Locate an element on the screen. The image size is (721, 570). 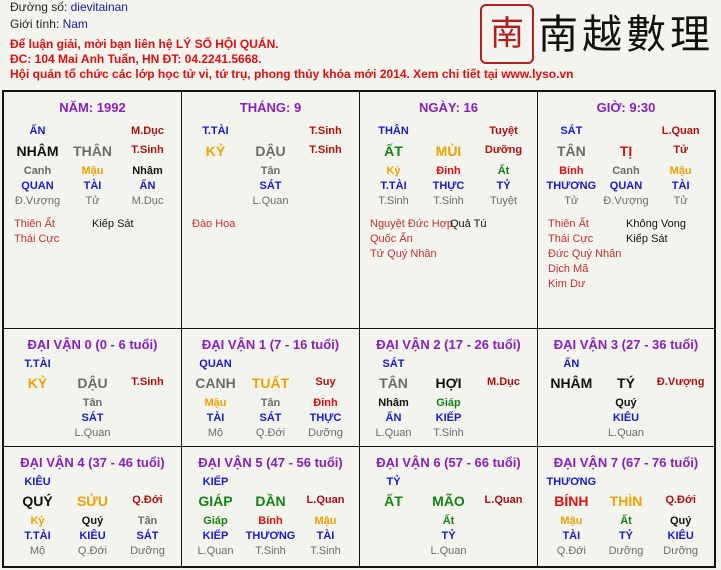
hidden-stems-row: Ất is located at coordinates (448, 521).